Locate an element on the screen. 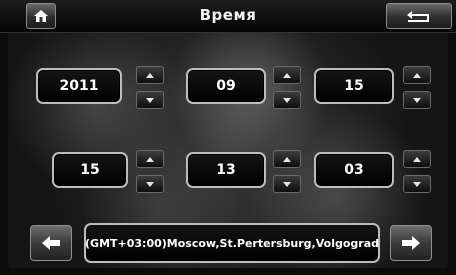  return-icon is located at coordinates (418, 16).